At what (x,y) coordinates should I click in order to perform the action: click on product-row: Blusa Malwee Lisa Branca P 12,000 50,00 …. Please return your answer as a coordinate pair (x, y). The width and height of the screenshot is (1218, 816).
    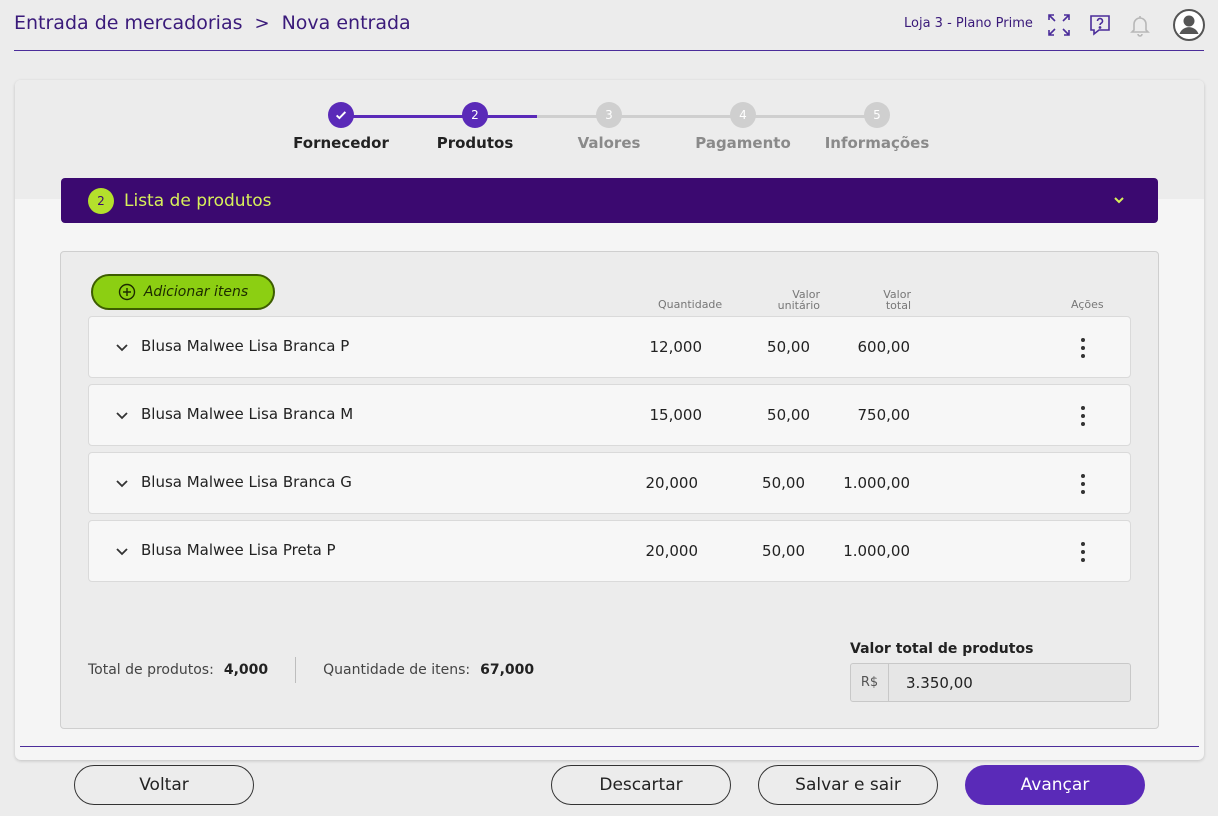
    Looking at the image, I should click on (609, 347).